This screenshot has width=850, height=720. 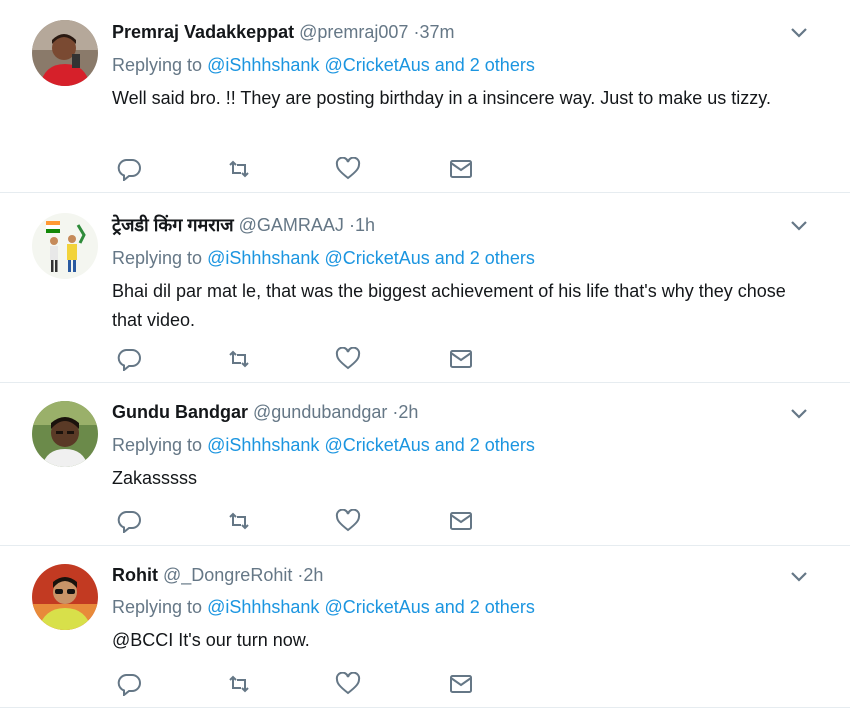 I want to click on tweet-header: Rohit @_DongreRohit ·2h, so click(x=218, y=575).